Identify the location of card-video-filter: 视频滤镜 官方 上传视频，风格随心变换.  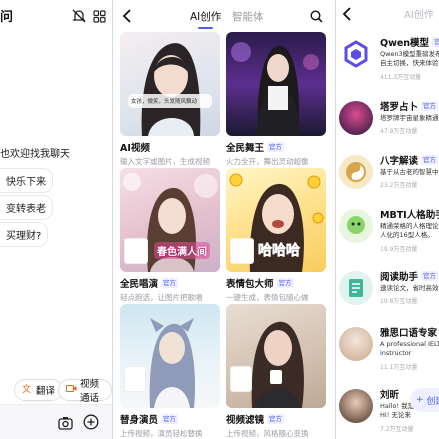
(276, 371).